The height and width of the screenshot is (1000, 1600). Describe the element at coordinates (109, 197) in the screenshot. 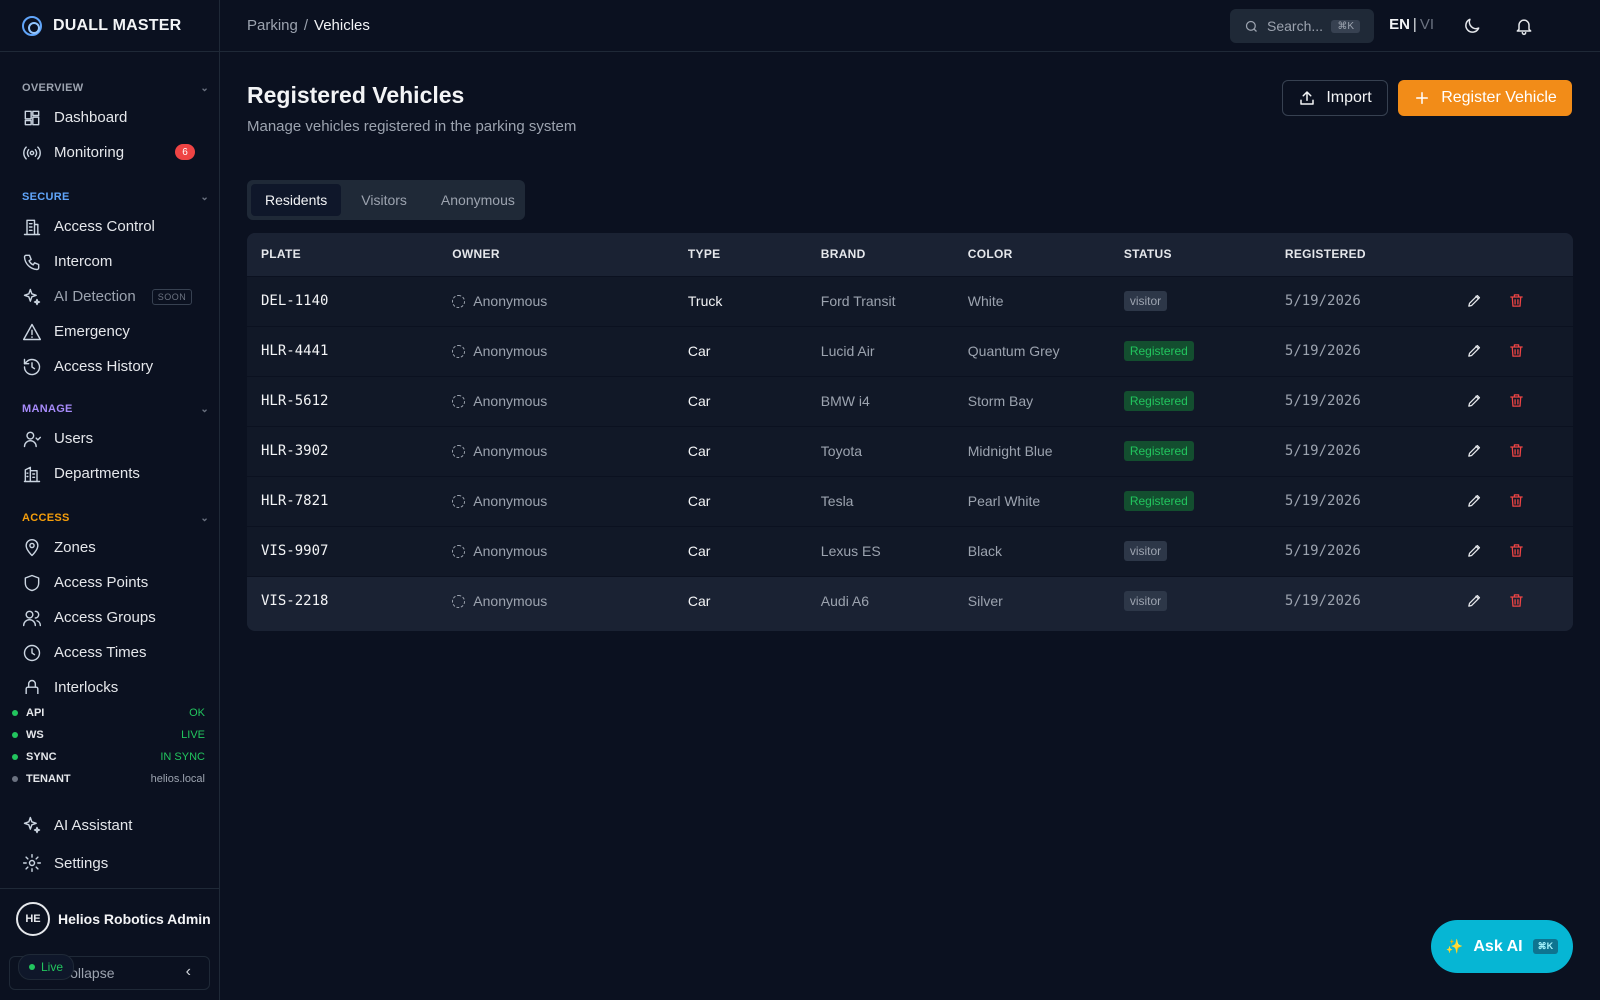

I see `section-header: SECURE ⌄` at that location.